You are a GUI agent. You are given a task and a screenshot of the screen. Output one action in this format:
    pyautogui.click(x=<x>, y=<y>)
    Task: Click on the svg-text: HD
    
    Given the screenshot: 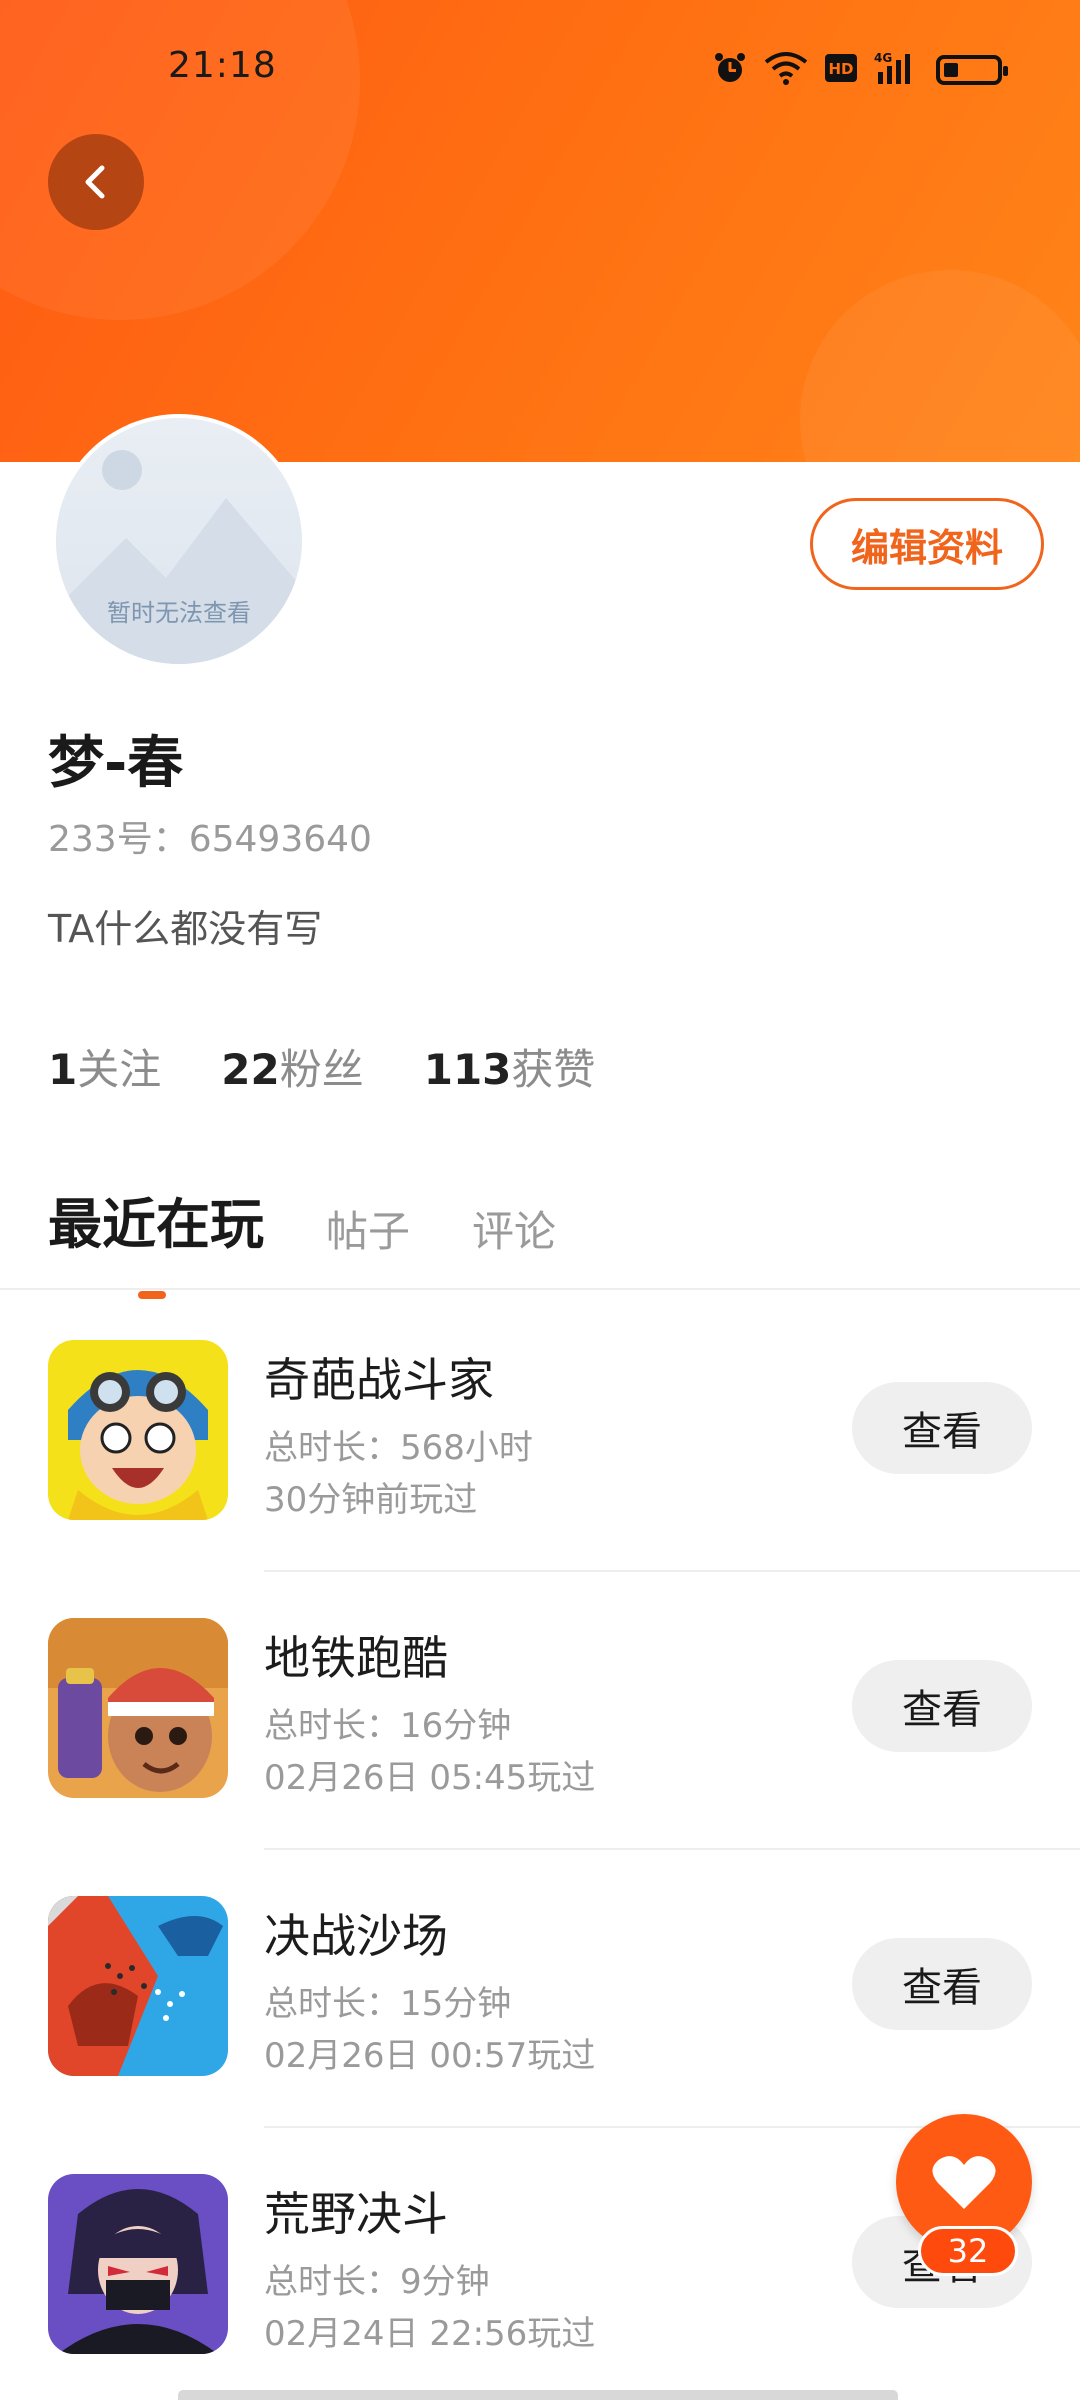 What is the action you would take?
    pyautogui.click(x=840, y=69)
    